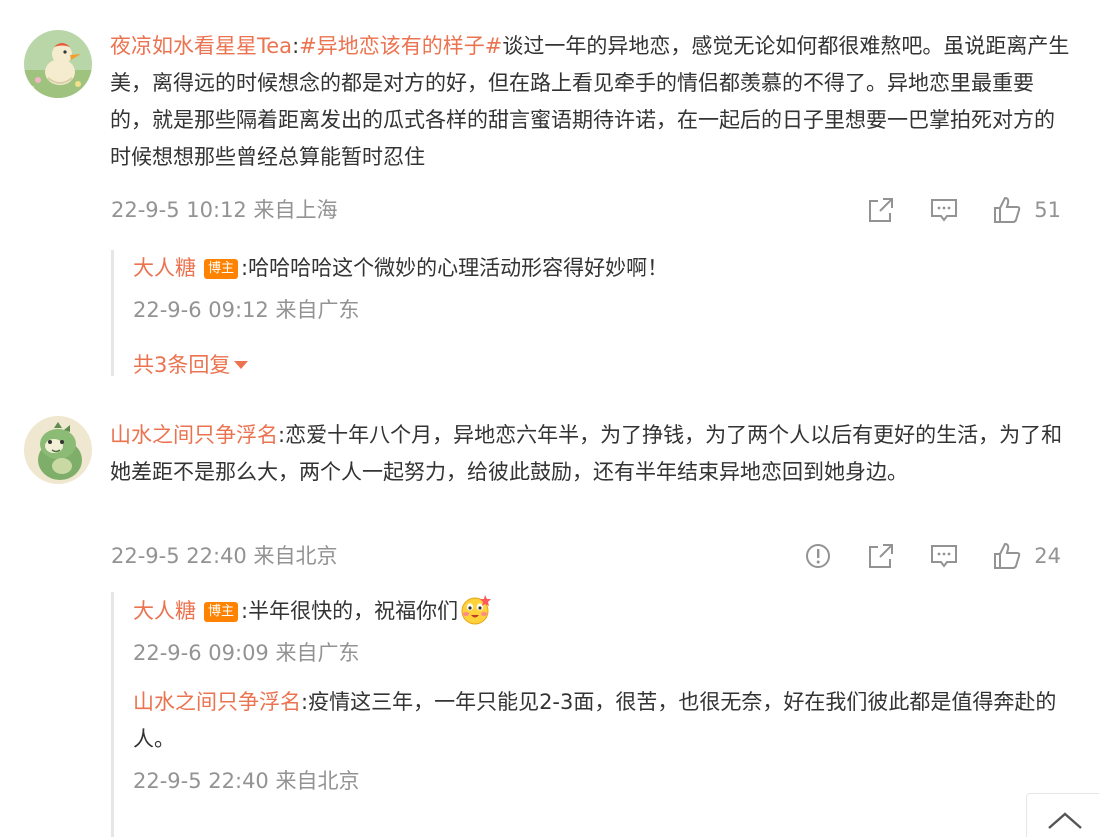  I want to click on report-icon, so click(818, 556).